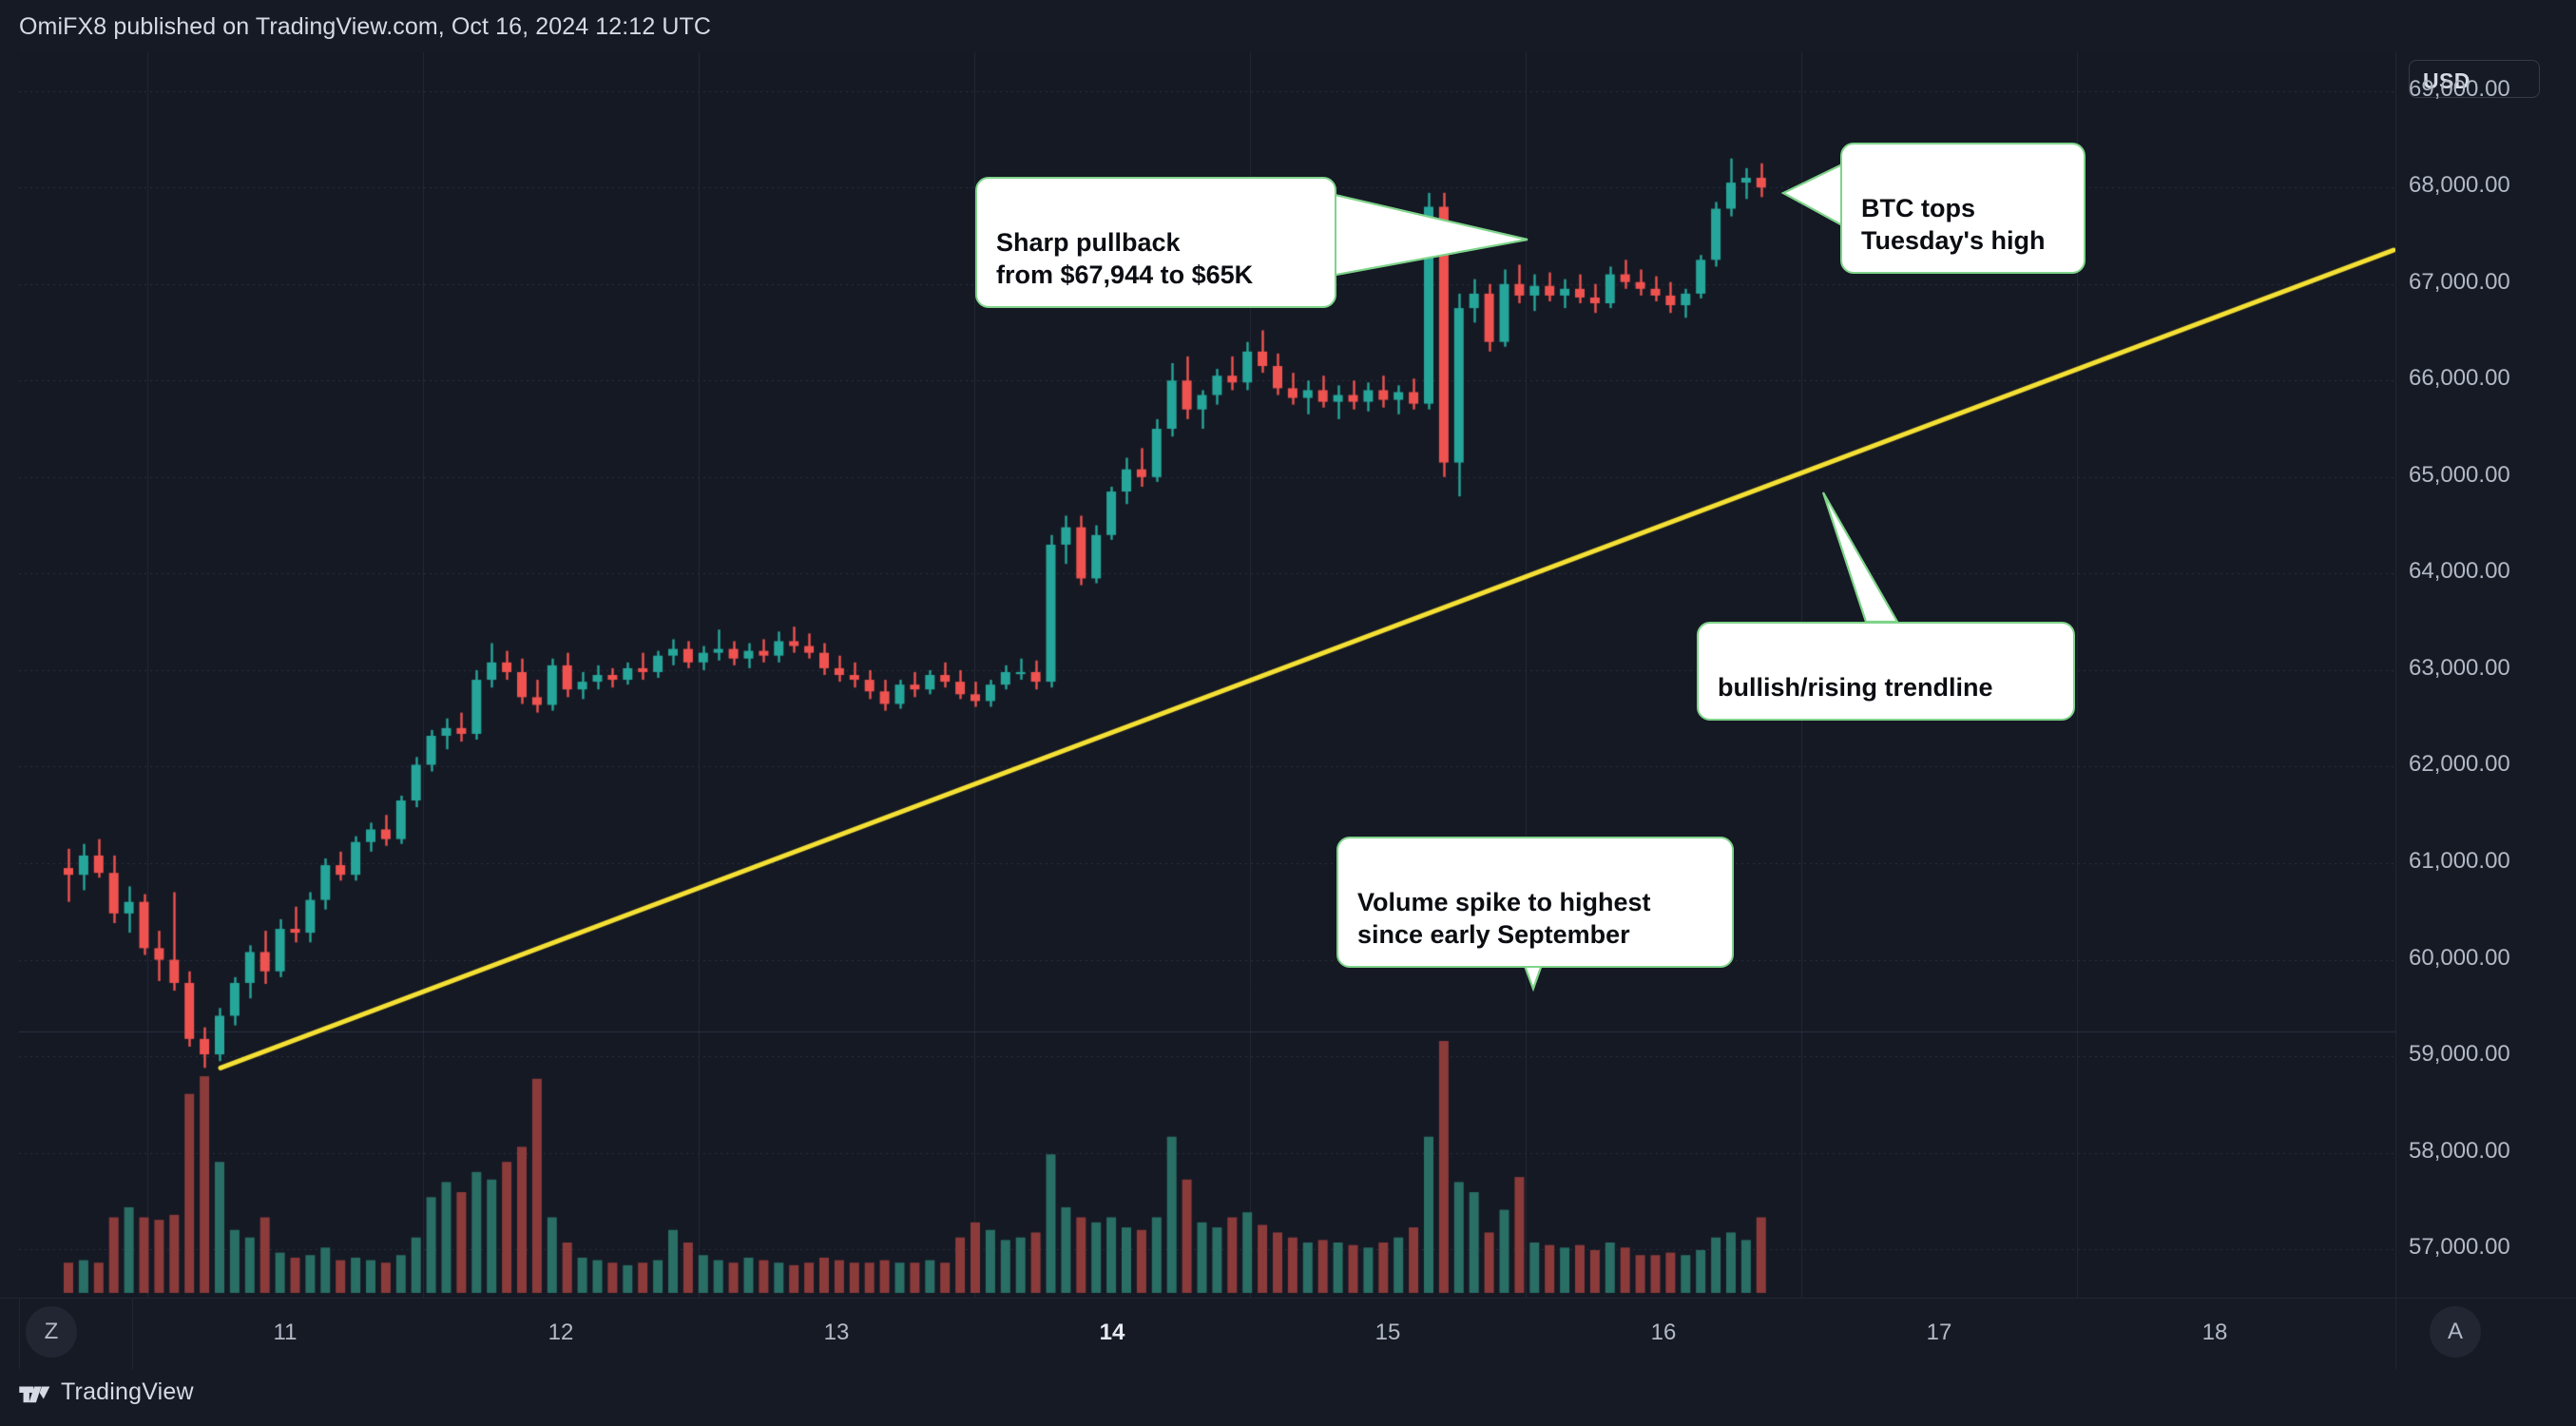 This screenshot has height=1426, width=2576. I want to click on price-tick: 64,000.00, so click(2459, 571).